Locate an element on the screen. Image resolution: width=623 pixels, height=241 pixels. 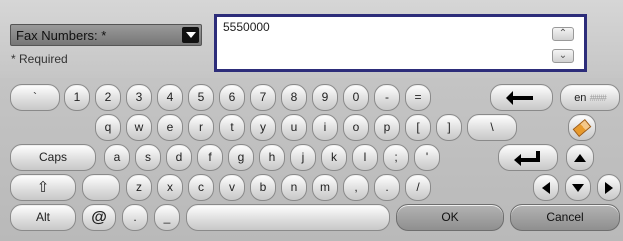
key-8-row3: l is located at coordinates (365, 157).